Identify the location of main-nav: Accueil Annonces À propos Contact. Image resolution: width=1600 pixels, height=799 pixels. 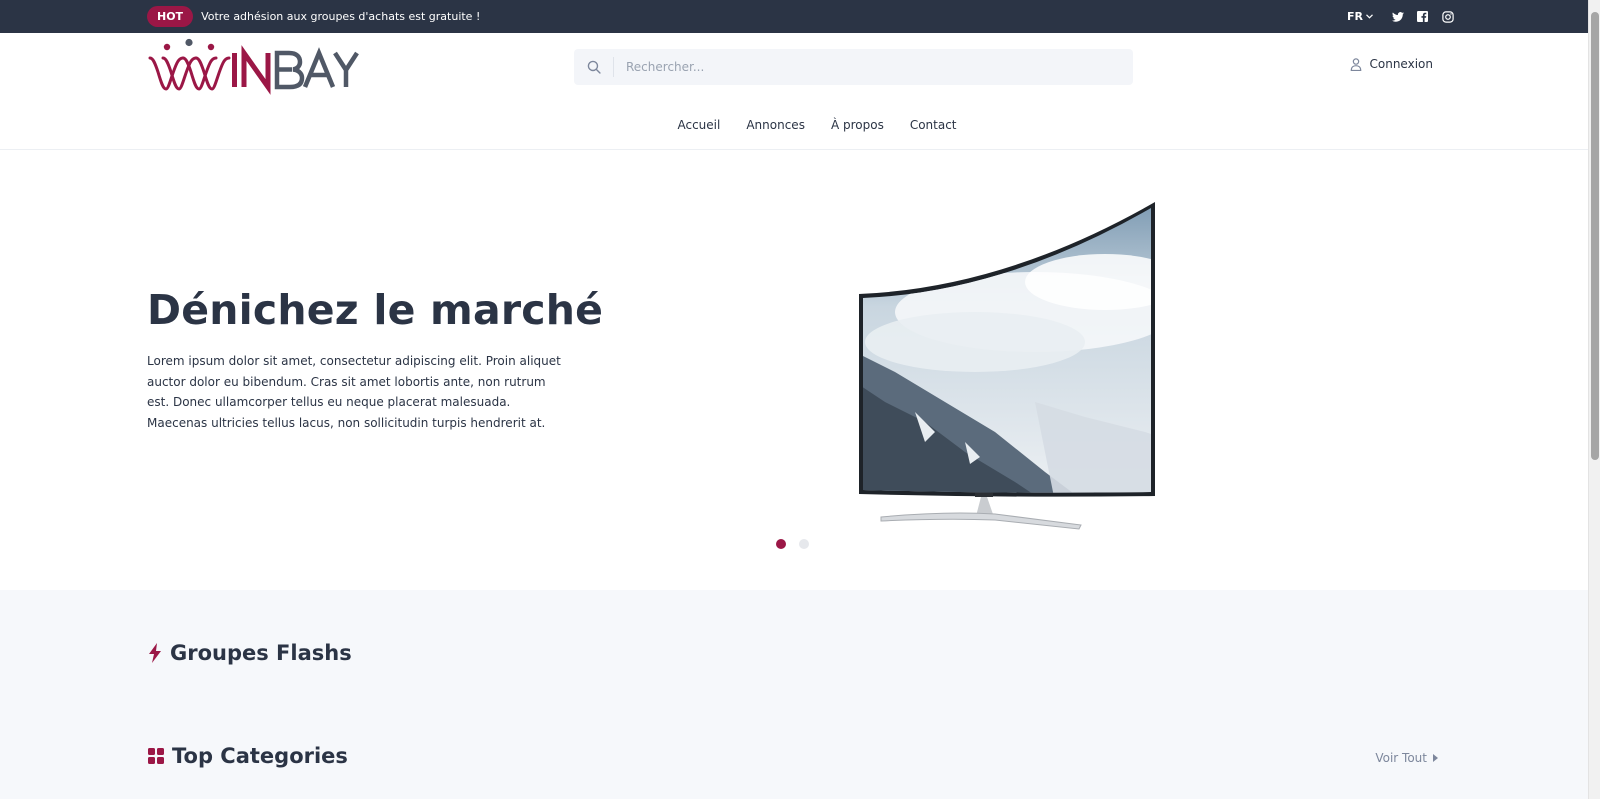
(800, 125).